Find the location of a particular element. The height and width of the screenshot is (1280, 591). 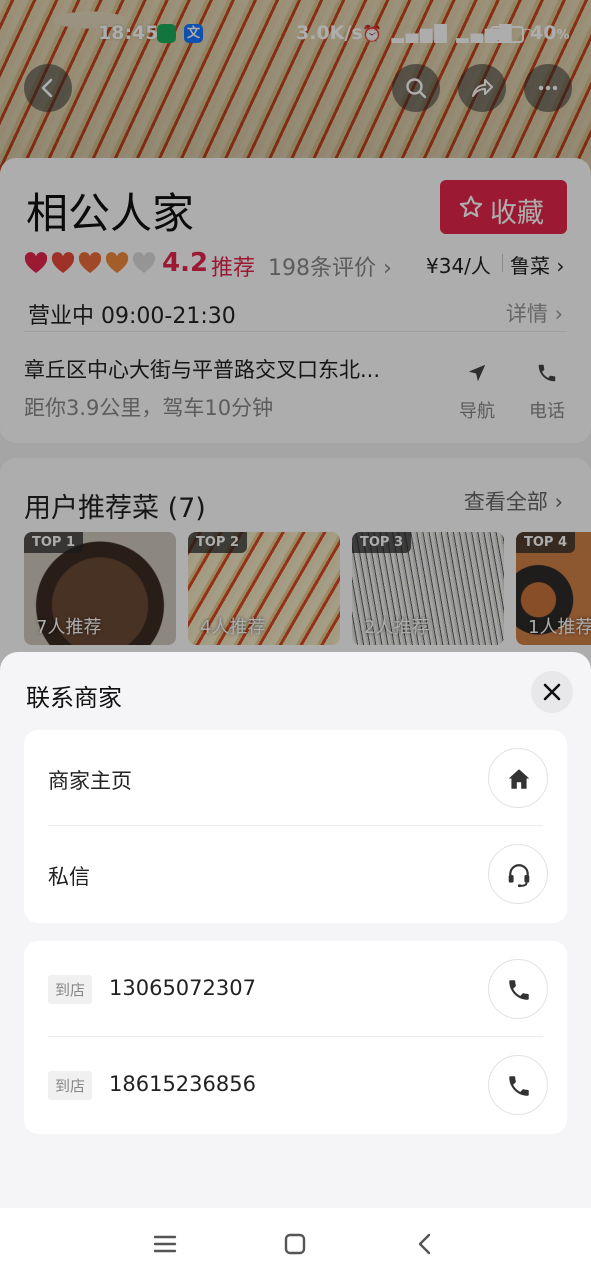

phone-numbers-group: 到店 13065072307 到店 18615236856 is located at coordinates (295, 1037).